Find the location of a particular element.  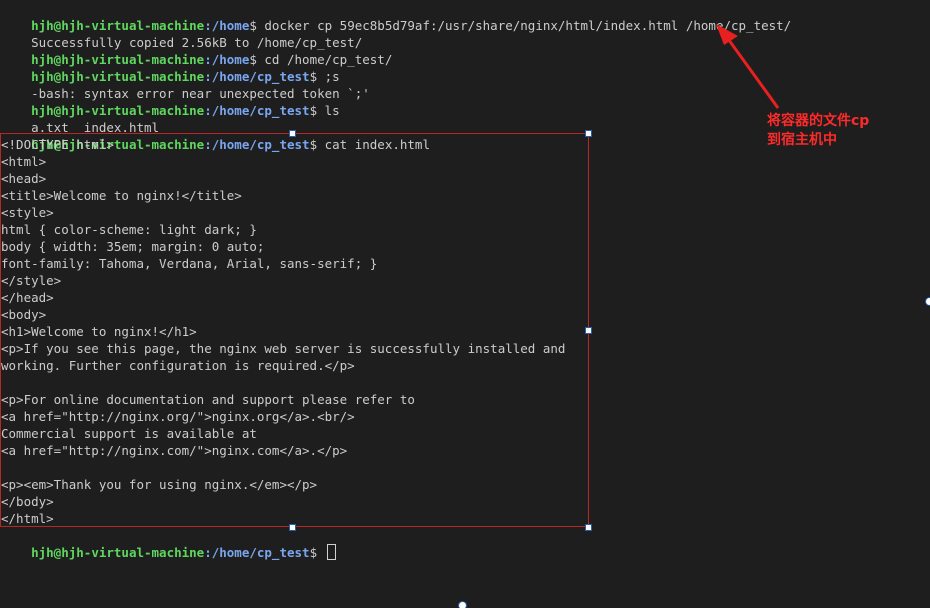

annotation-text: 将容器的文件cp 到宿主机中 is located at coordinates (818, 131).